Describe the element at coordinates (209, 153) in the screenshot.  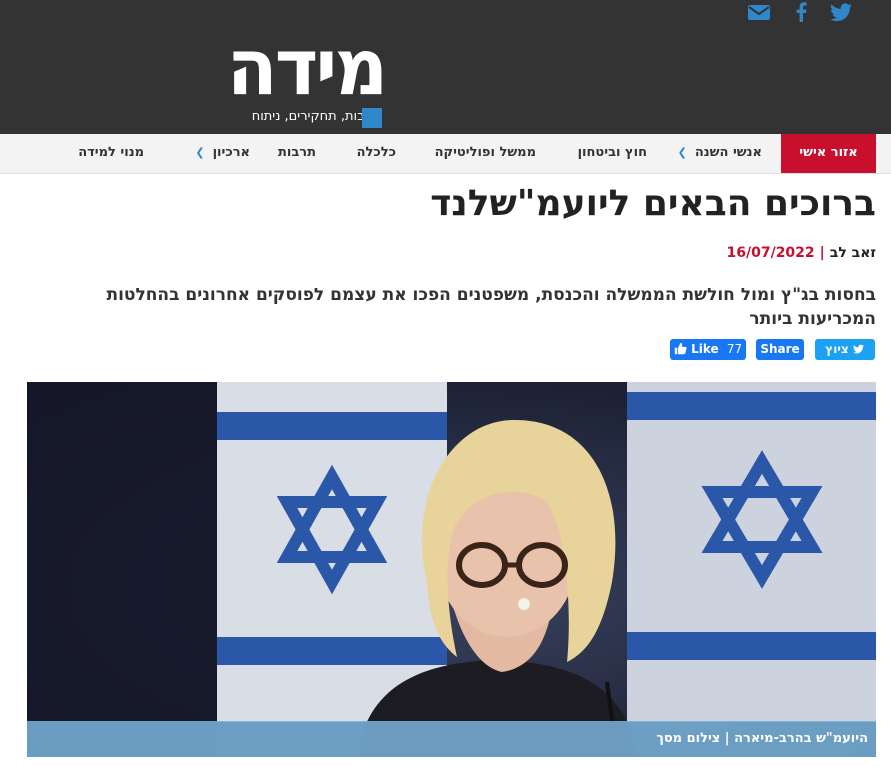
I see `nav-item-archive: ארכיון ❯` at that location.